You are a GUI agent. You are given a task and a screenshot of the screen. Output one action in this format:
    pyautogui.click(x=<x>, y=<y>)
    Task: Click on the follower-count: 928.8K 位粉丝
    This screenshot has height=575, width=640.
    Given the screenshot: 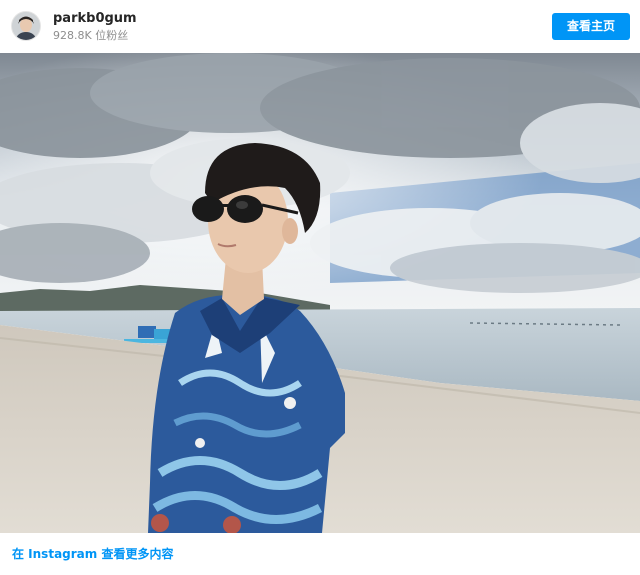 What is the action you would take?
    pyautogui.click(x=91, y=35)
    